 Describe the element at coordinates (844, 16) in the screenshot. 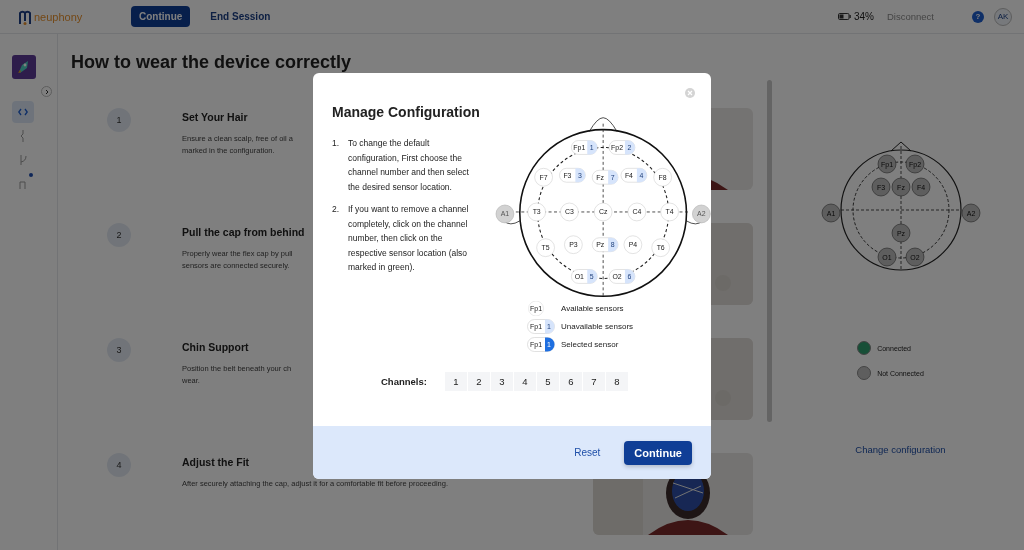

I see `battery-icon` at that location.